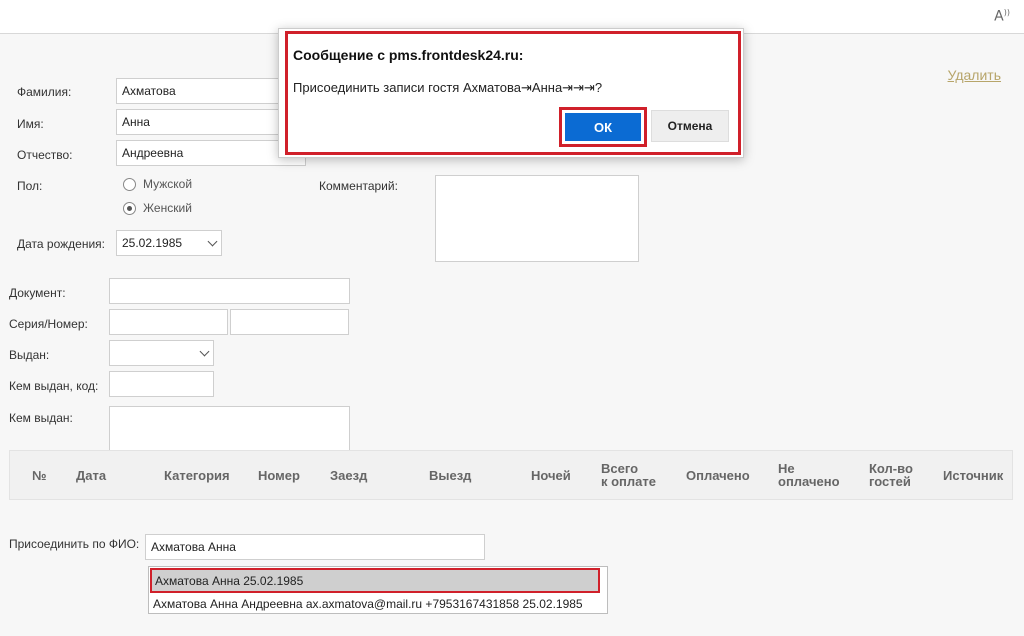 Image resolution: width=1024 pixels, height=636 pixels. What do you see at coordinates (54, 386) in the screenshot?
I see `issued-by-code-label: Кем выдан, код:` at bounding box center [54, 386].